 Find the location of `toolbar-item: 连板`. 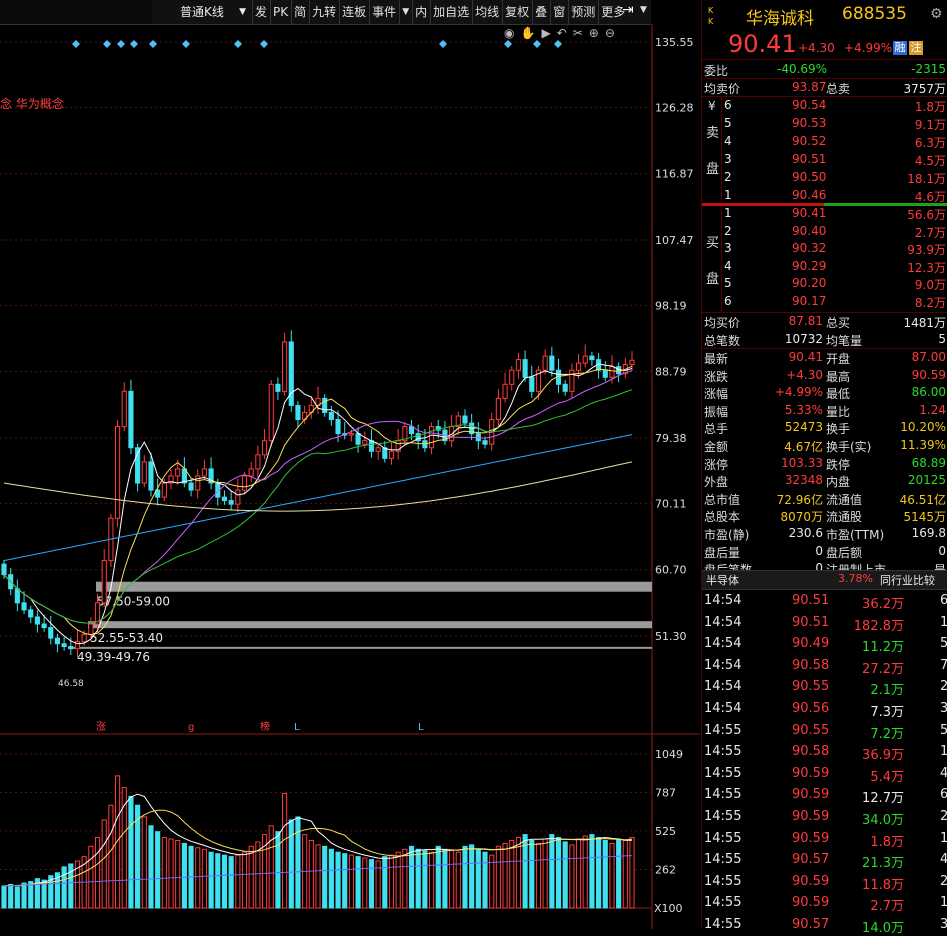

toolbar-item: 连板 is located at coordinates (353, 12).